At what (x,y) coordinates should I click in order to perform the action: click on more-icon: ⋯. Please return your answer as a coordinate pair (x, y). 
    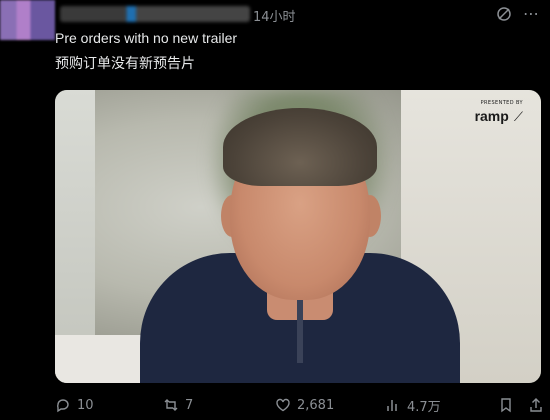
    Looking at the image, I should click on (531, 13).